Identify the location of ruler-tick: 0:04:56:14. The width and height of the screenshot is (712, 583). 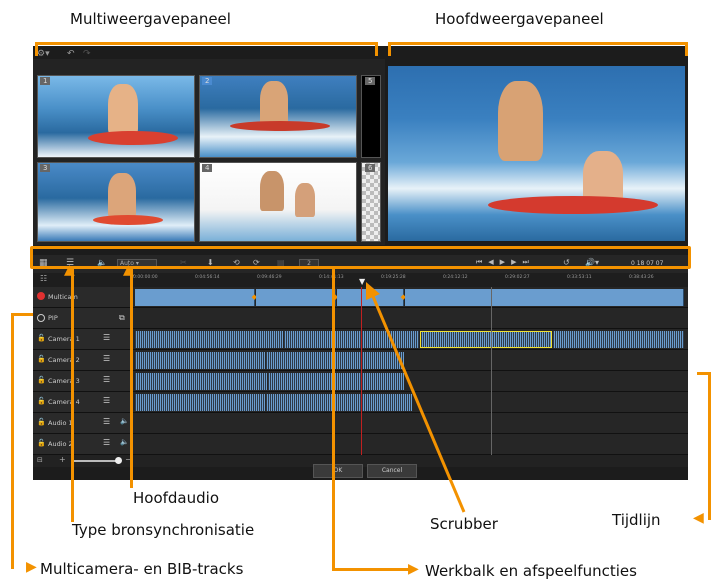
(207, 277).